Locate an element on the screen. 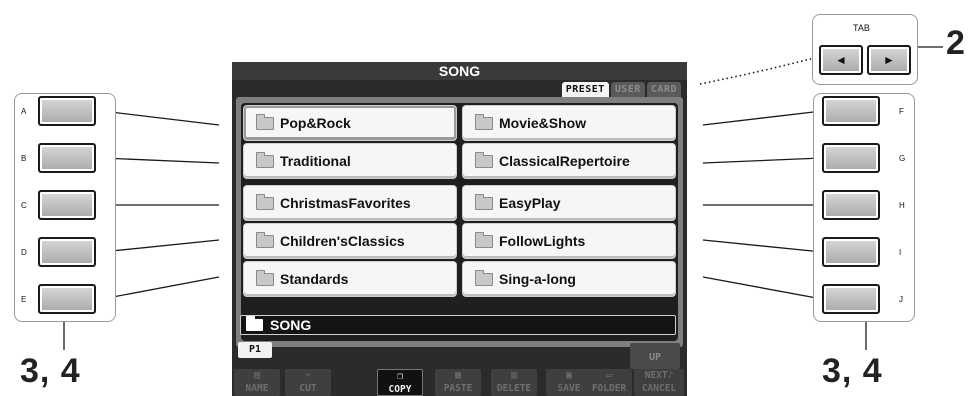  button-c is located at coordinates (67, 205).